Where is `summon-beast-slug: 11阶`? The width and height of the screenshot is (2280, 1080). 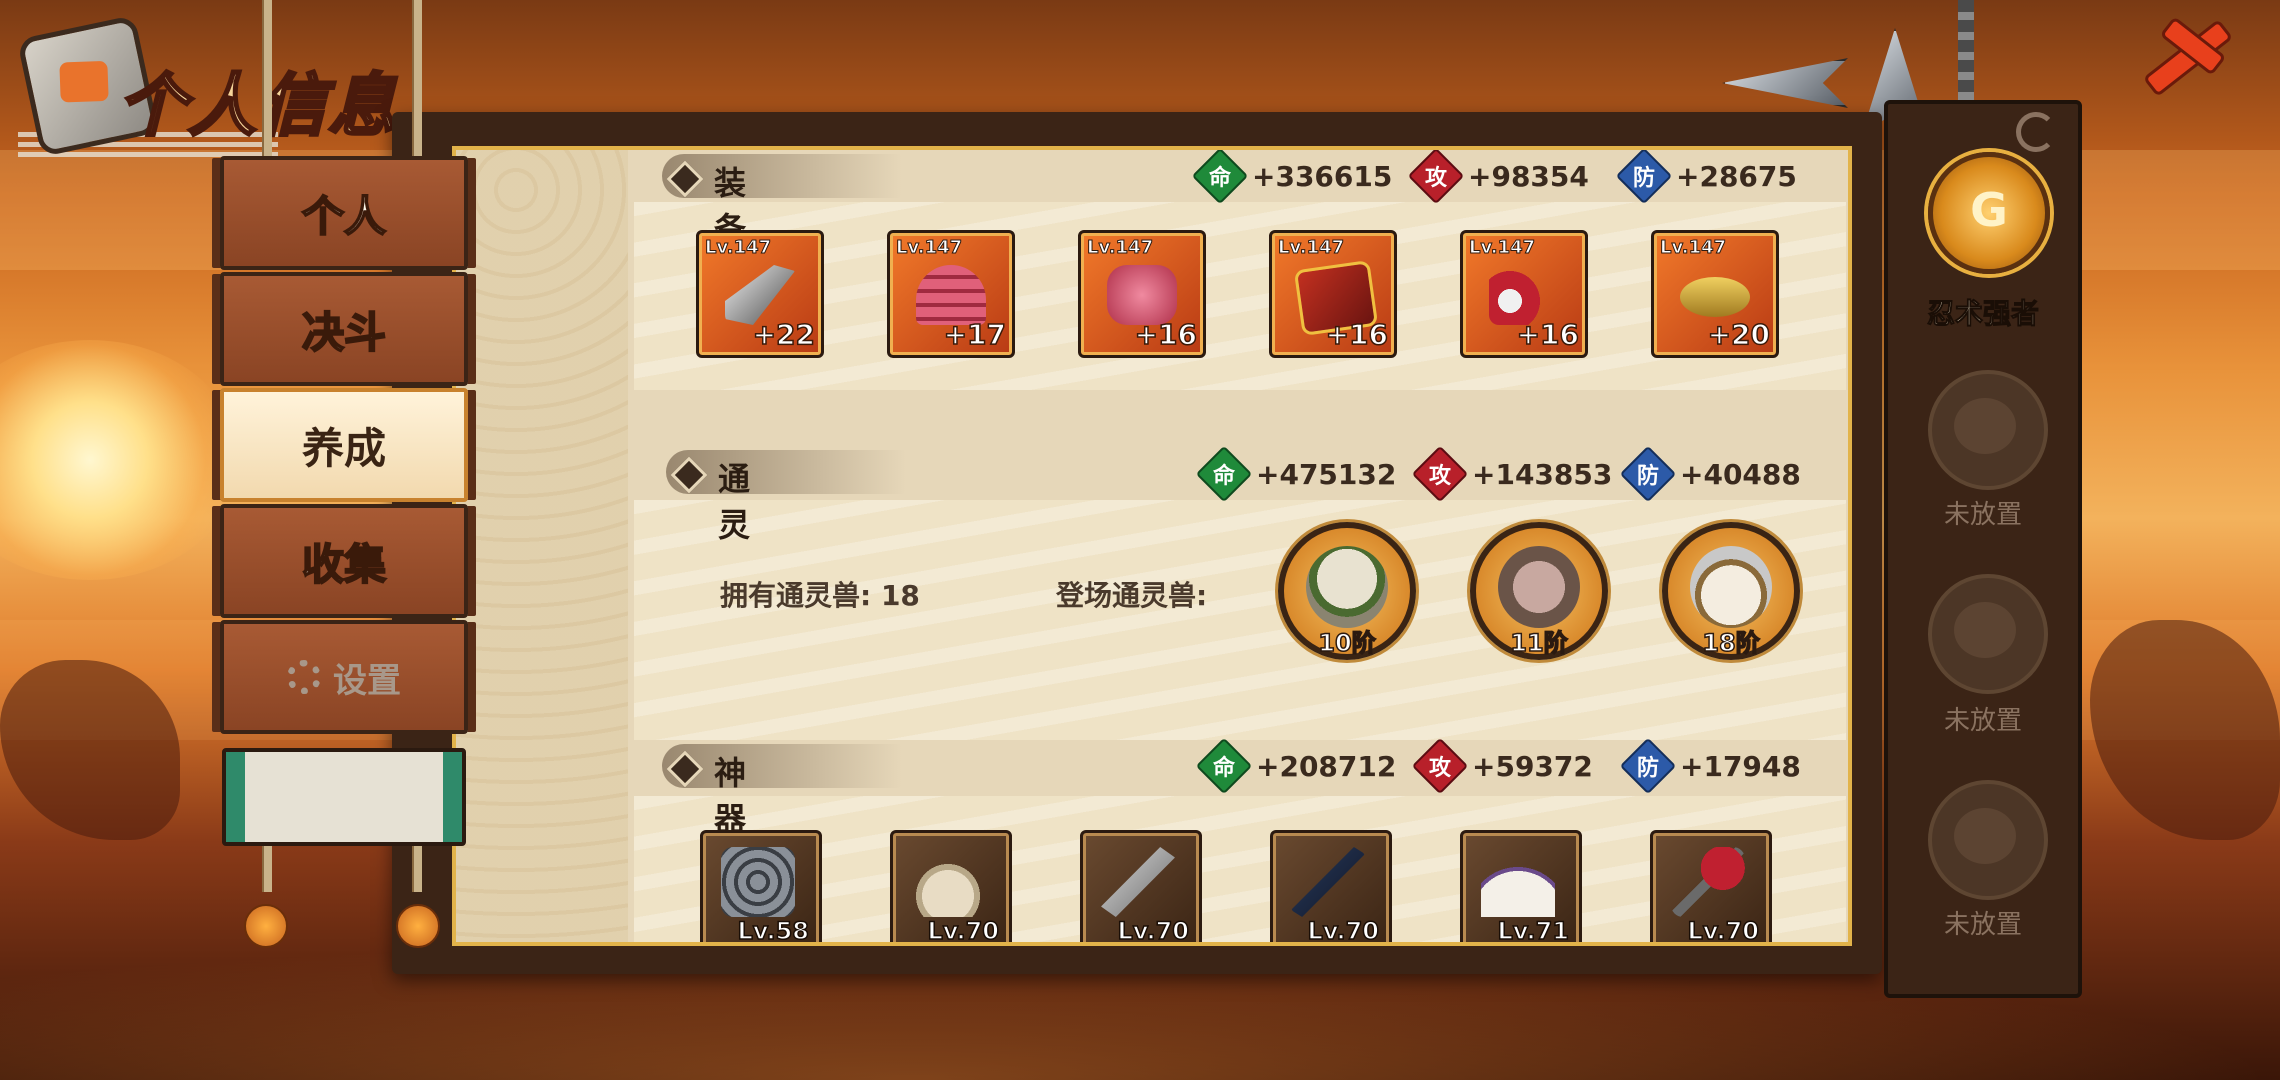
summon-beast-slug: 11阶 is located at coordinates (1539, 591).